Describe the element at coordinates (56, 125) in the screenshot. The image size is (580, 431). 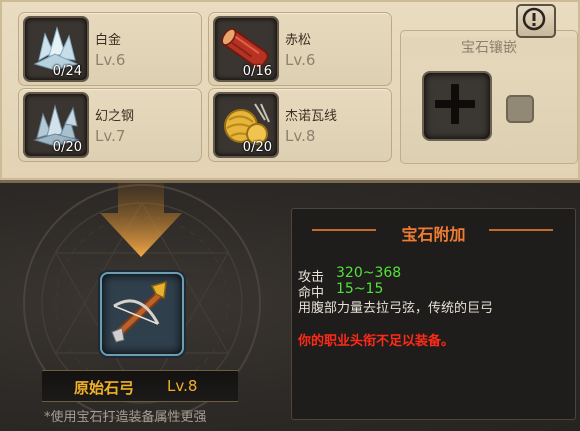
I see `ice-crystal-icon: 0/20` at that location.